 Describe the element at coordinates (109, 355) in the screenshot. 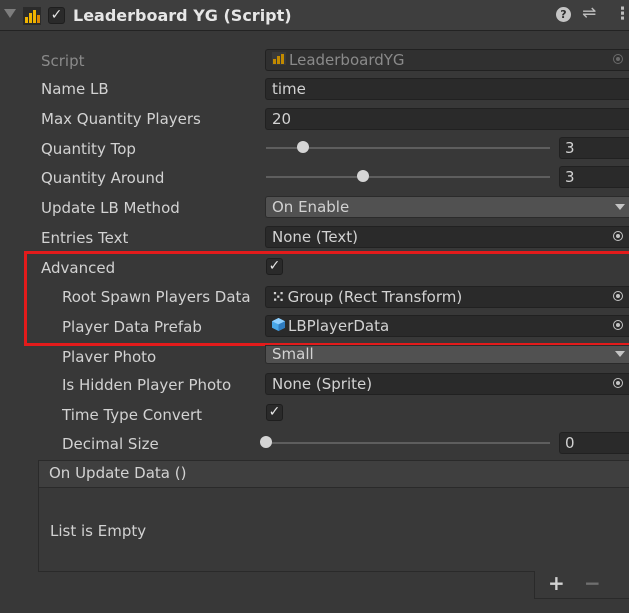

I see `player-photo-label: Player Photo` at that location.